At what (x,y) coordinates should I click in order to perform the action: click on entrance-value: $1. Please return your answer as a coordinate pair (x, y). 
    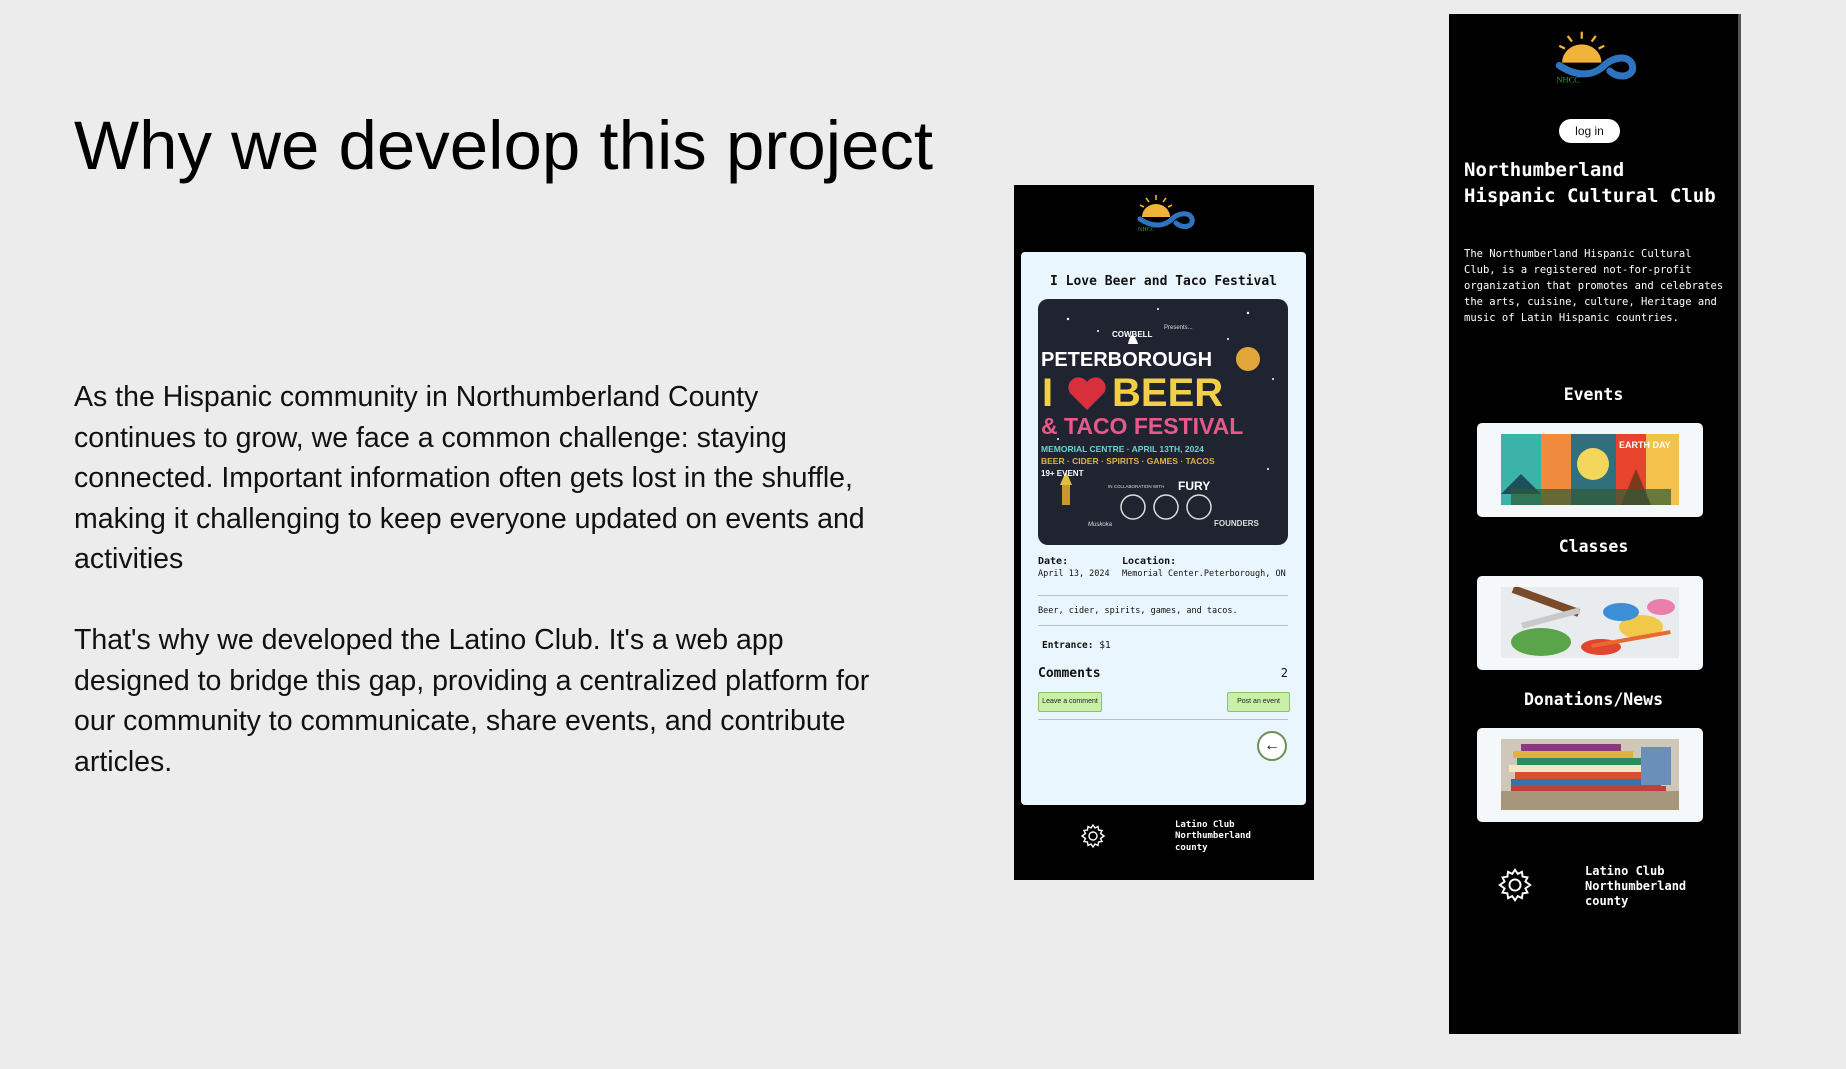
    Looking at the image, I should click on (1105, 645).